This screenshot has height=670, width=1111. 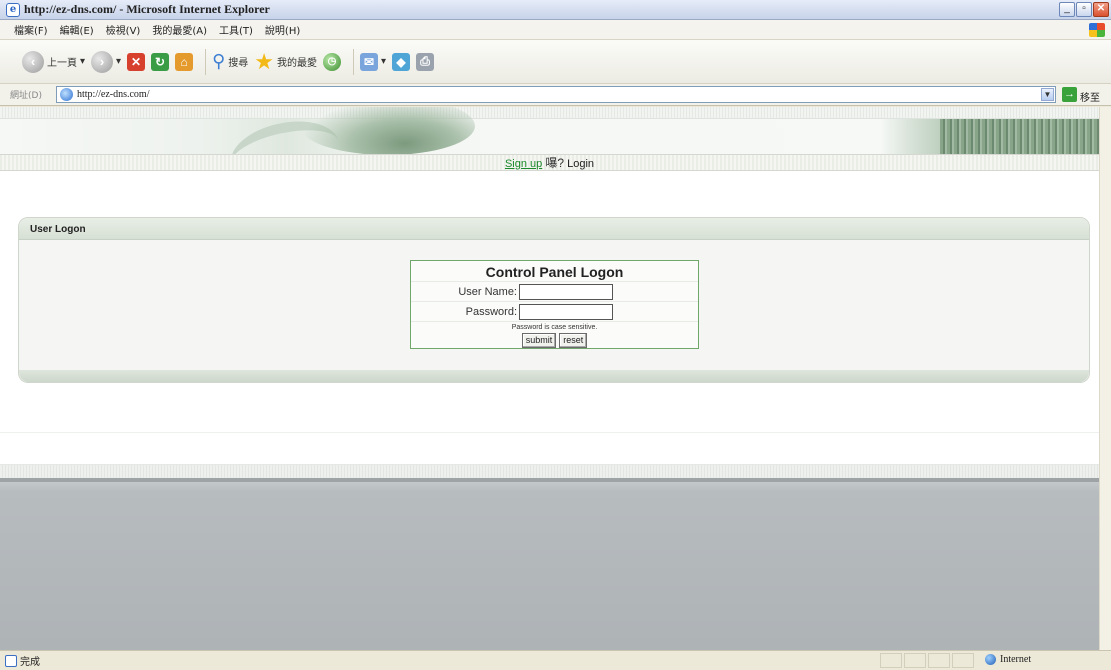 I want to click on username-row: User Name:, so click(x=554, y=291).